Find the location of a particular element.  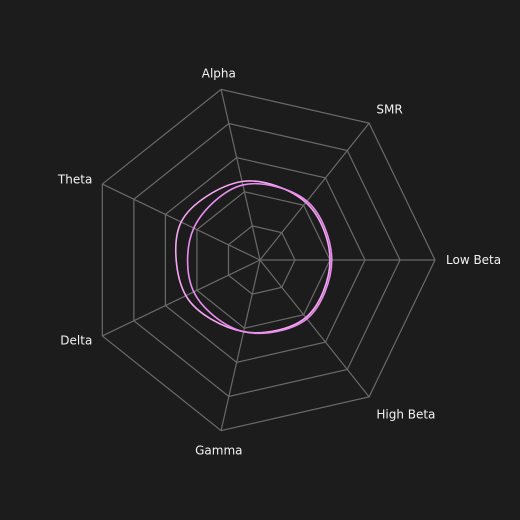

axis-label-alpha: Alpha is located at coordinates (219, 74).